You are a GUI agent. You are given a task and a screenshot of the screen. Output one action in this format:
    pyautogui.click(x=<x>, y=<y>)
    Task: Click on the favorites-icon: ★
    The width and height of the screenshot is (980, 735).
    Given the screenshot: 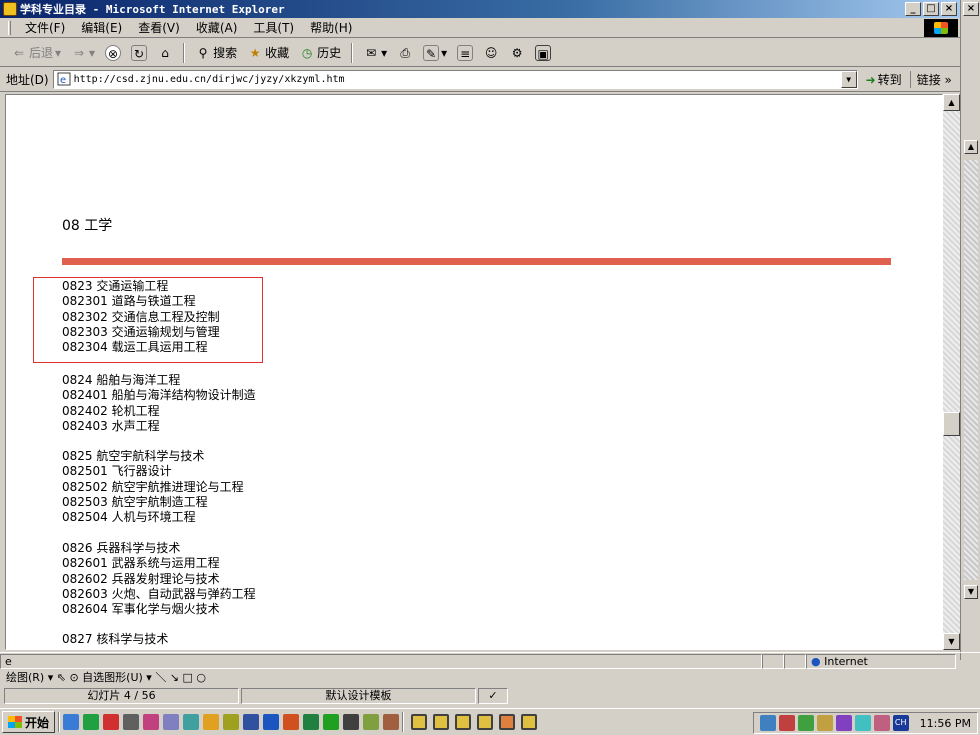 What is the action you would take?
    pyautogui.click(x=255, y=52)
    